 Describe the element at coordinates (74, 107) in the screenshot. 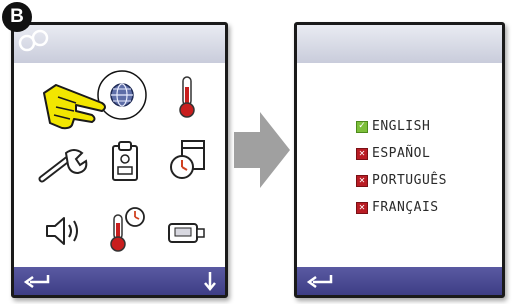

I see `pointing-hand-icon` at that location.